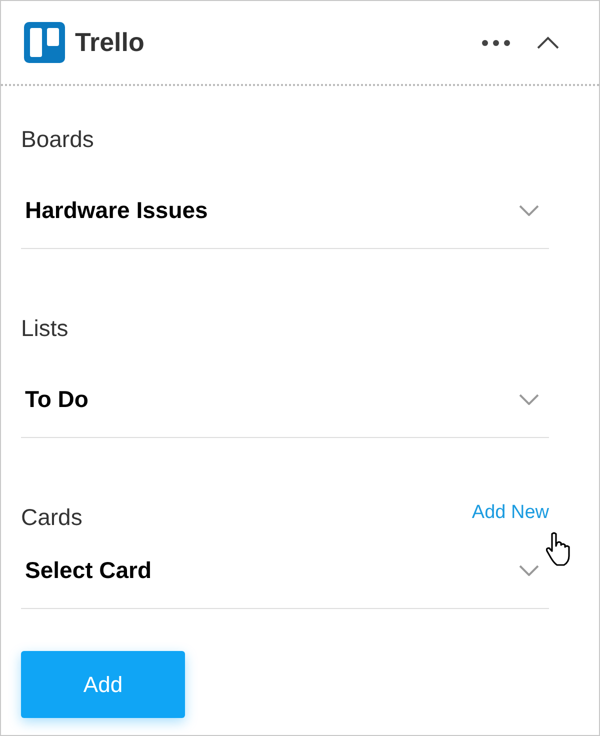 The width and height of the screenshot is (600, 736). I want to click on logo-icon, so click(44, 42).